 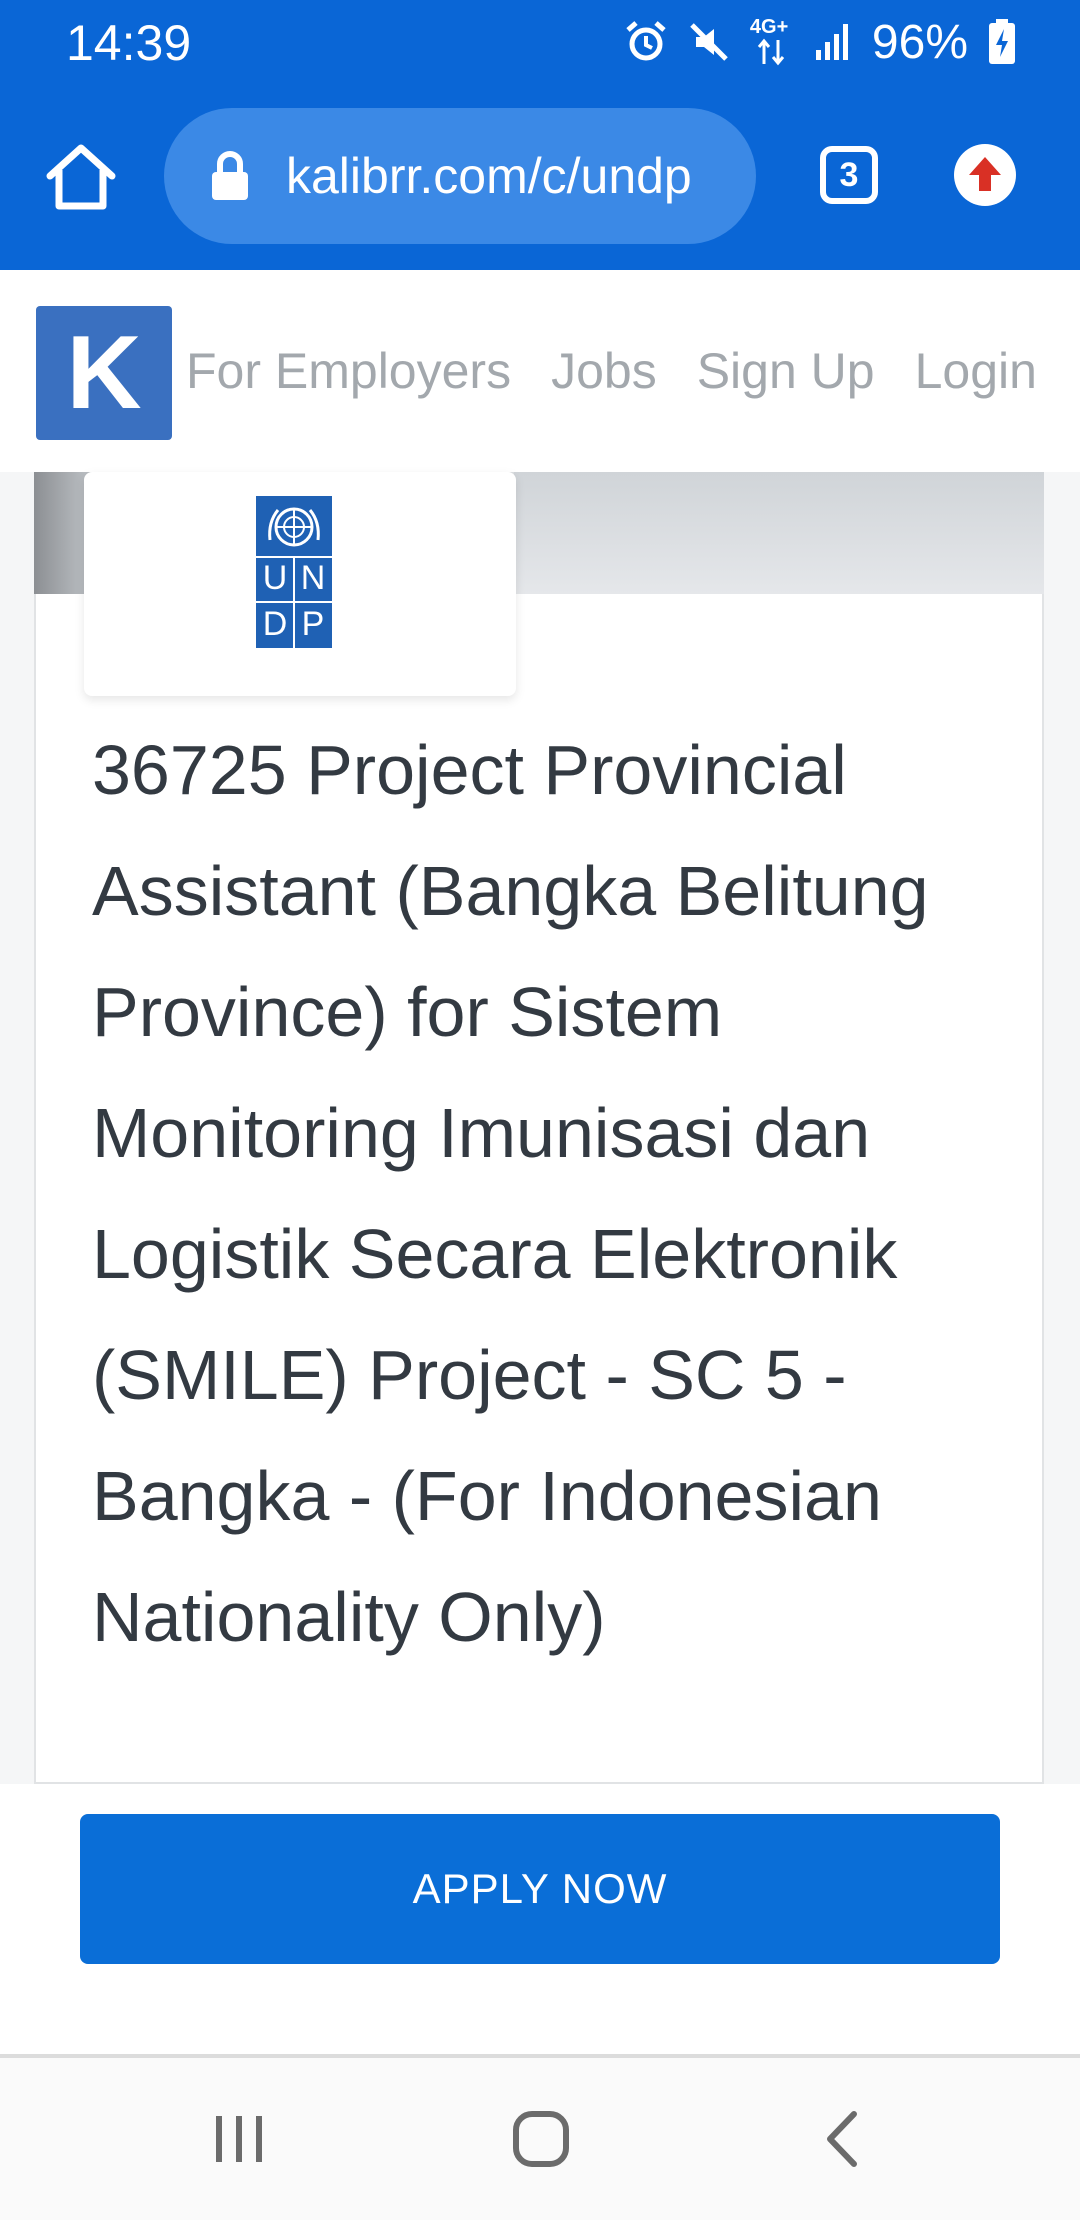 What do you see at coordinates (239, 2139) in the screenshot?
I see `recent-apps-icon` at bounding box center [239, 2139].